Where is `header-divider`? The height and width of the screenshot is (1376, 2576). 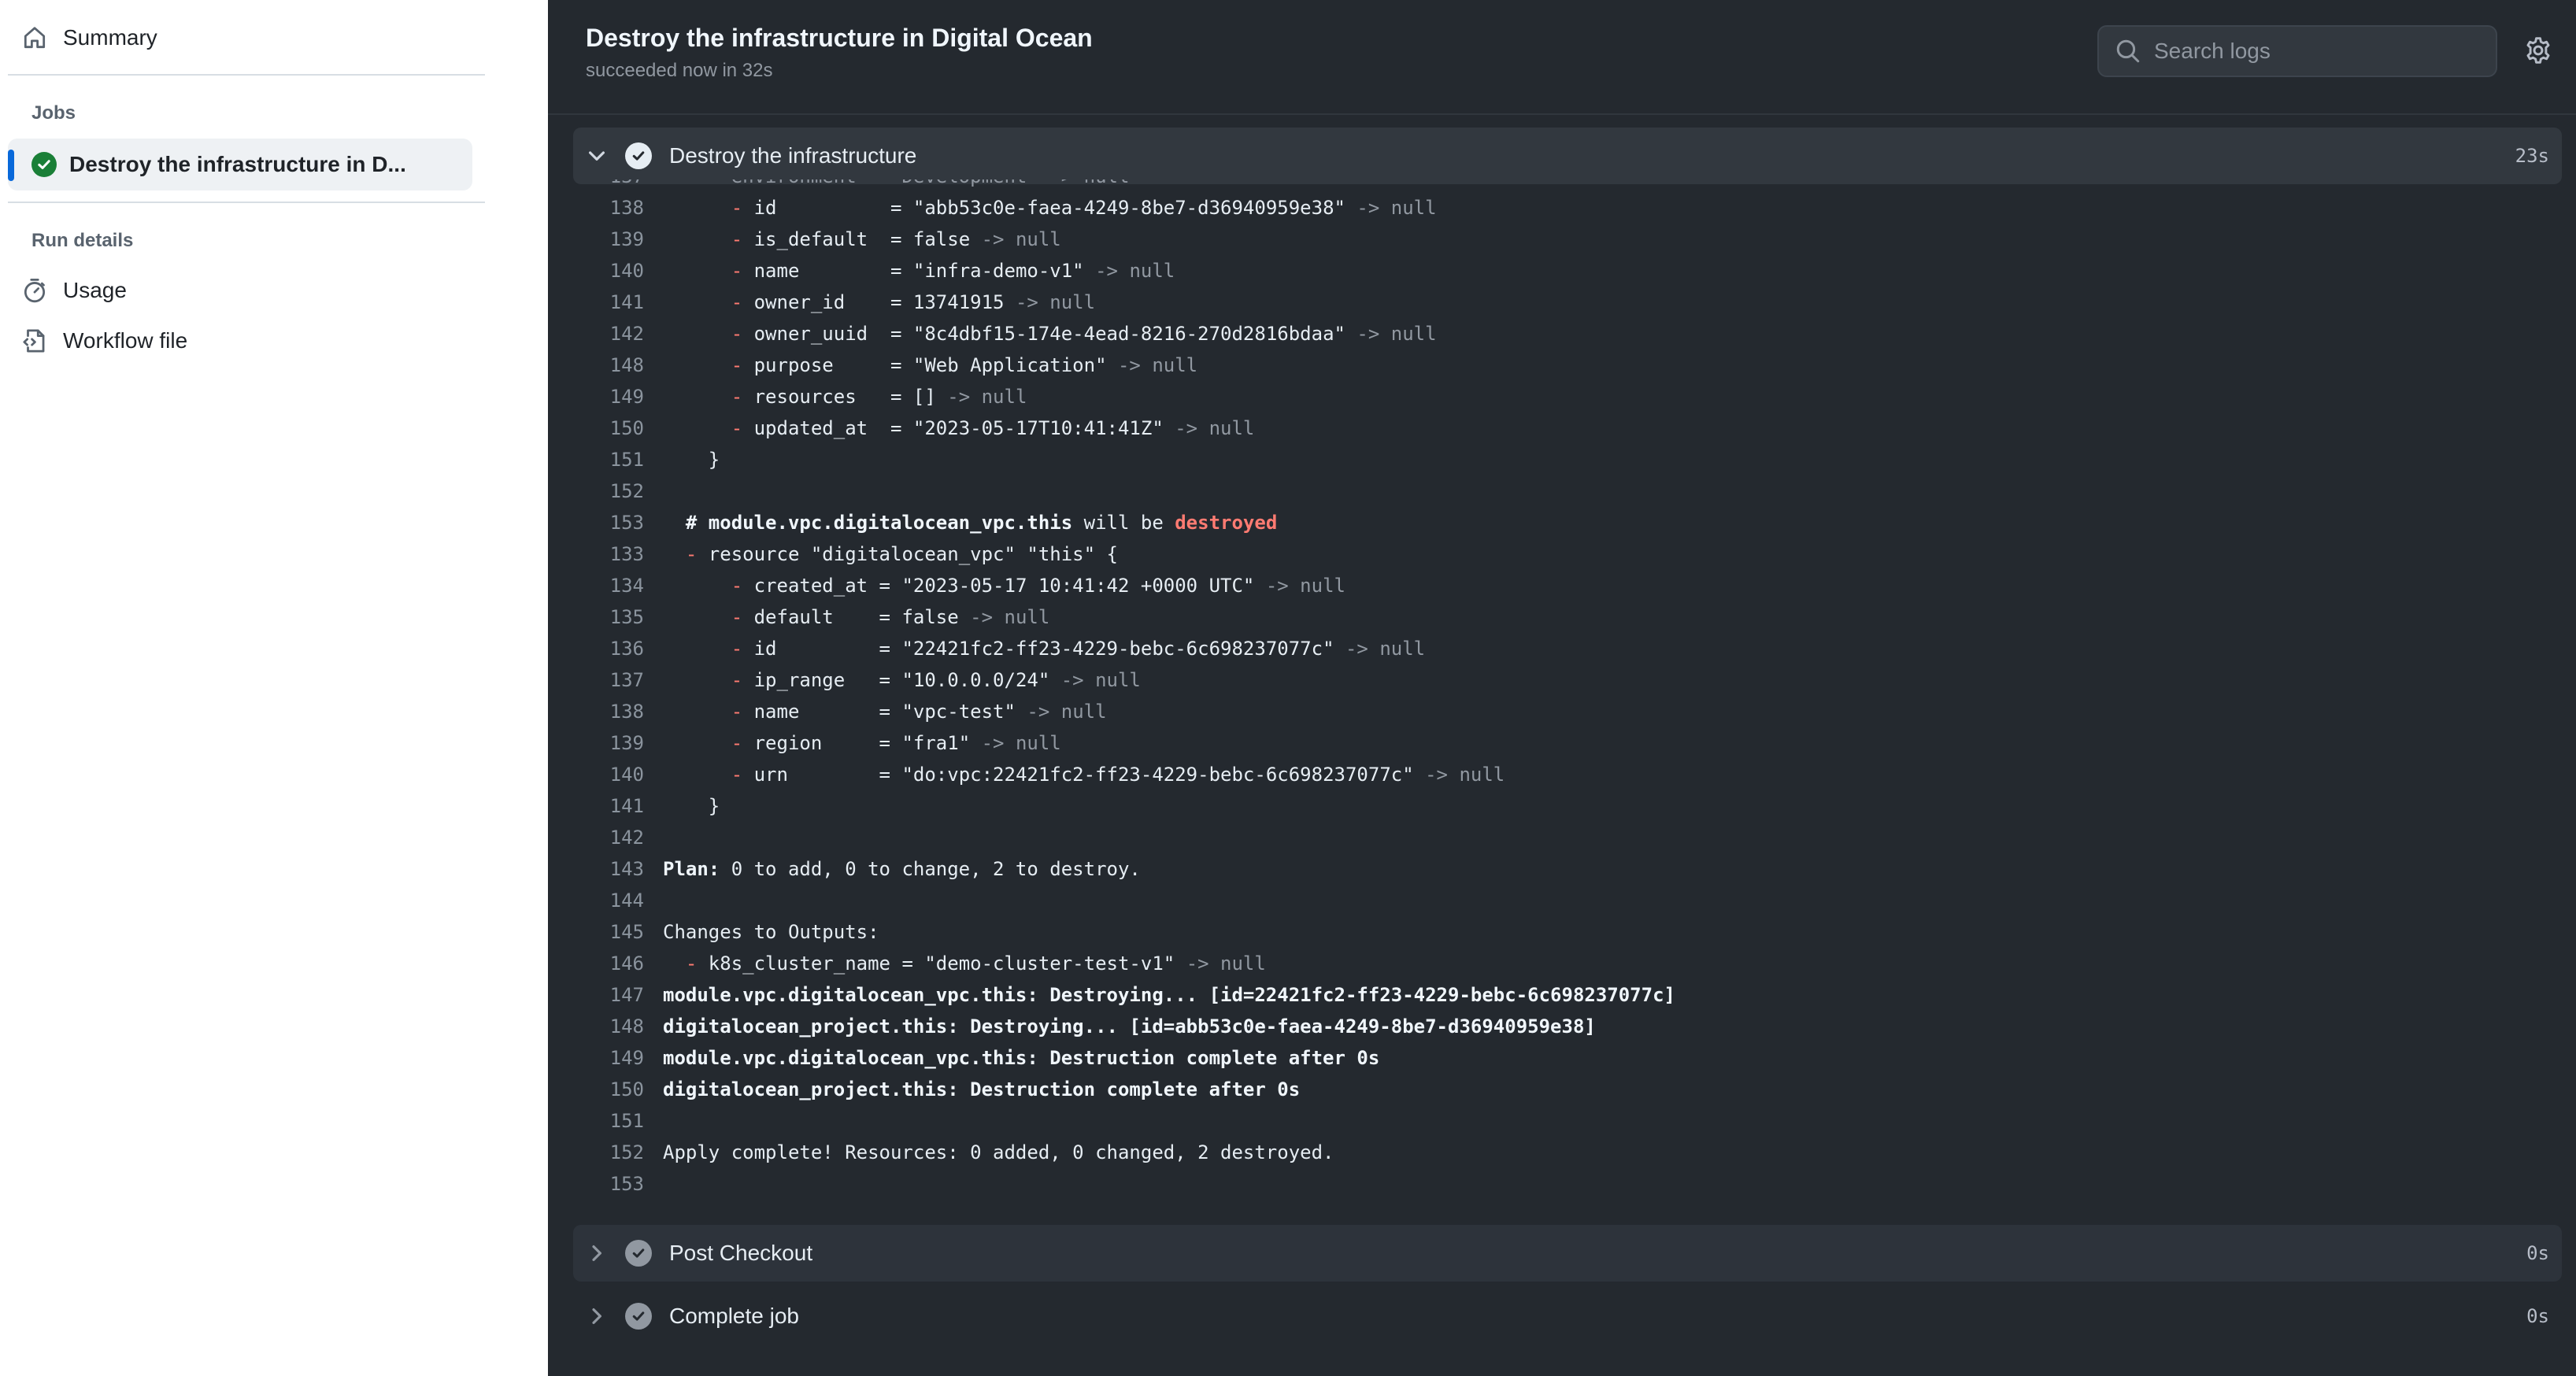
header-divider is located at coordinates (1562, 114).